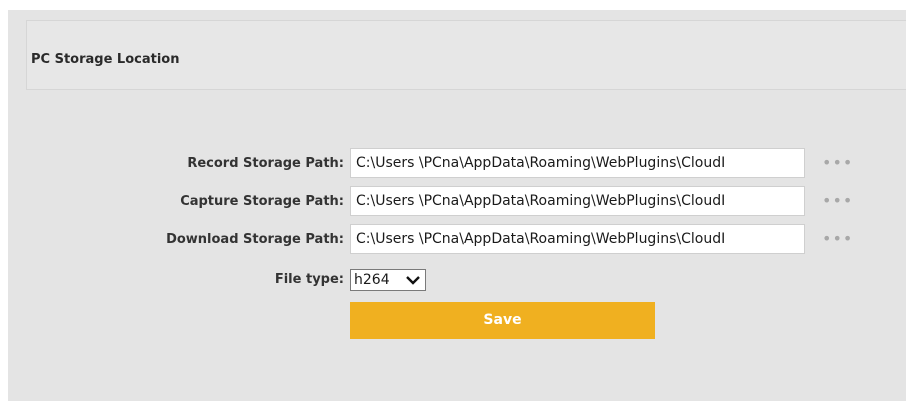 Image resolution: width=906 pixels, height=401 pixels. I want to click on section-title: PC Storage Location, so click(105, 59).